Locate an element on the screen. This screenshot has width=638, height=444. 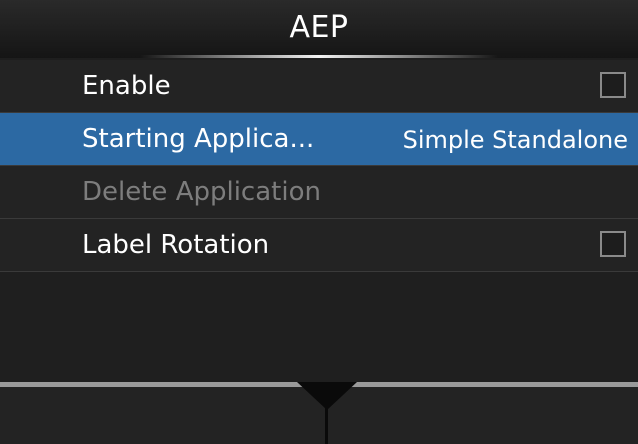
menu-item-delete-application: Delete Application is located at coordinates (319, 192).